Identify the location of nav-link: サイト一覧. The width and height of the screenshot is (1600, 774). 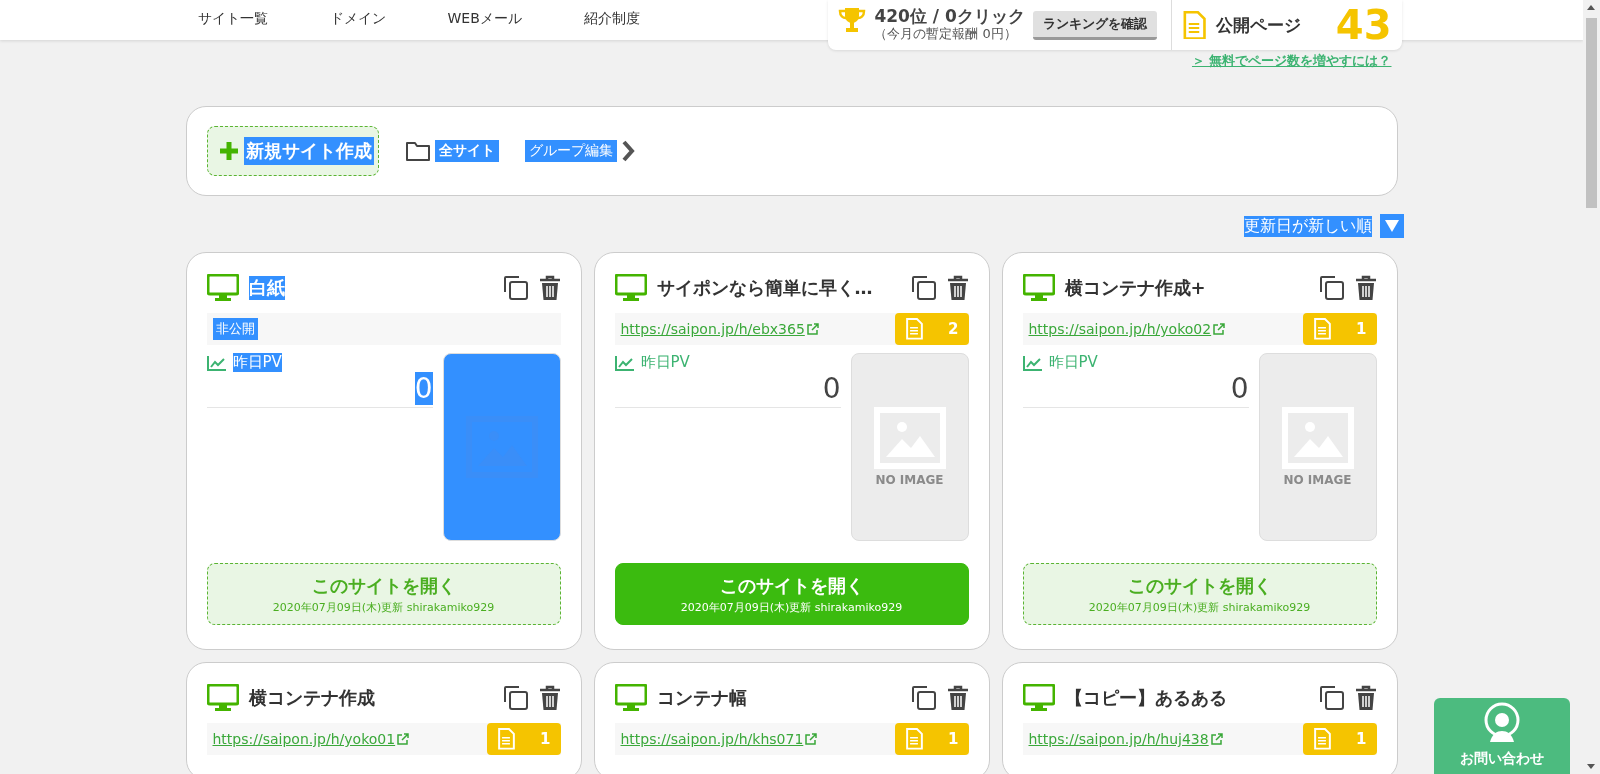
(232, 19).